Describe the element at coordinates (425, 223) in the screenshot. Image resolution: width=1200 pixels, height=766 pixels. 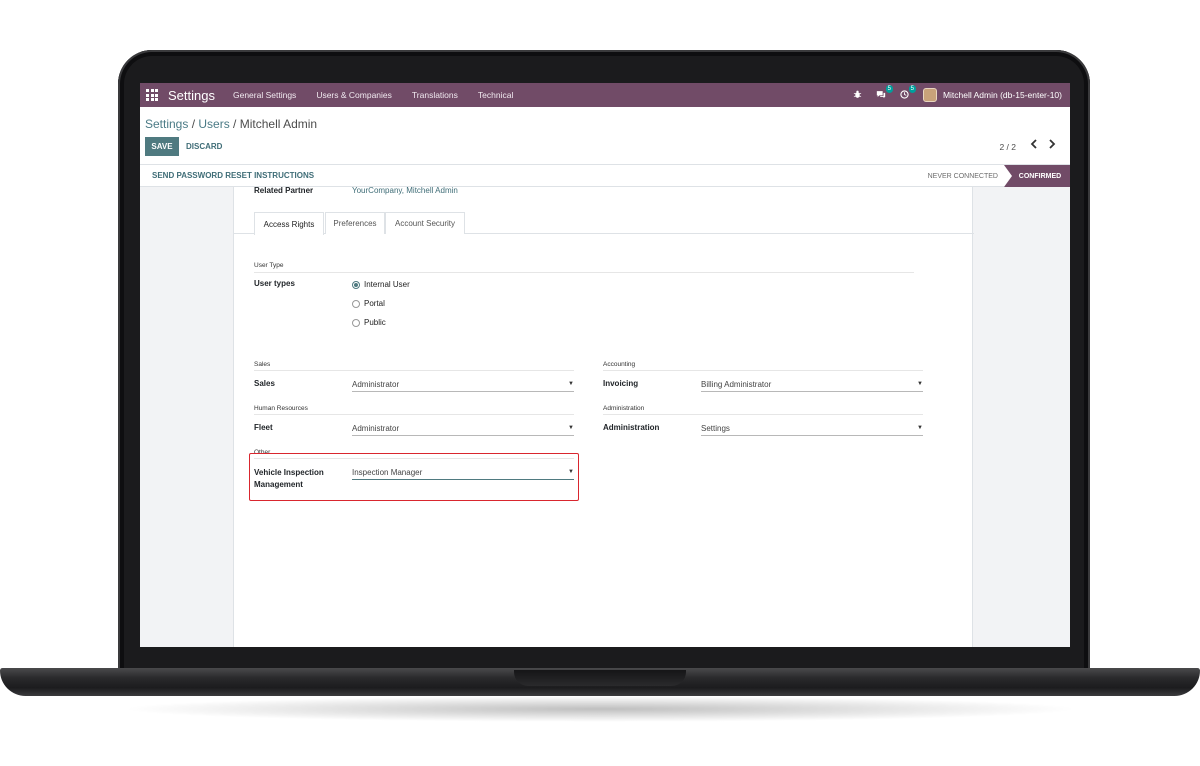
I see `tab-account-security: Account Security` at that location.